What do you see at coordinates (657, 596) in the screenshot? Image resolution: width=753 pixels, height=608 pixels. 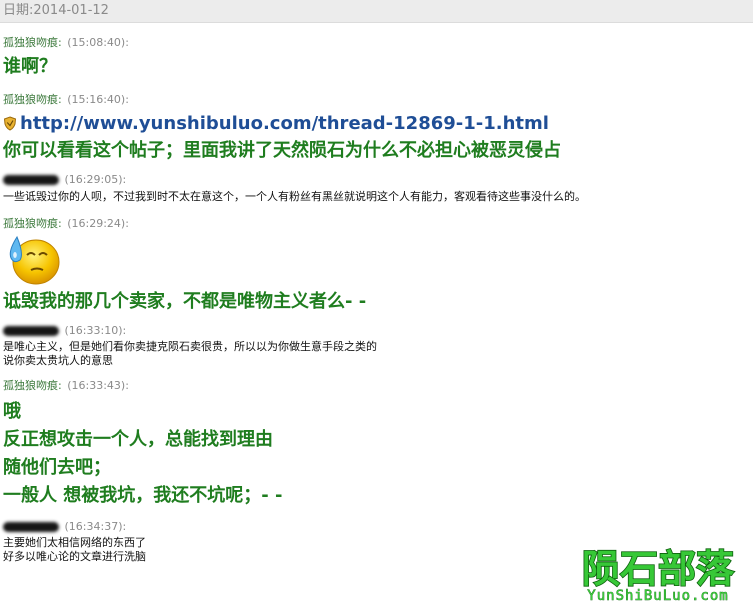 I see `watermark-subtitle: YunShiBuLuo.com` at bounding box center [657, 596].